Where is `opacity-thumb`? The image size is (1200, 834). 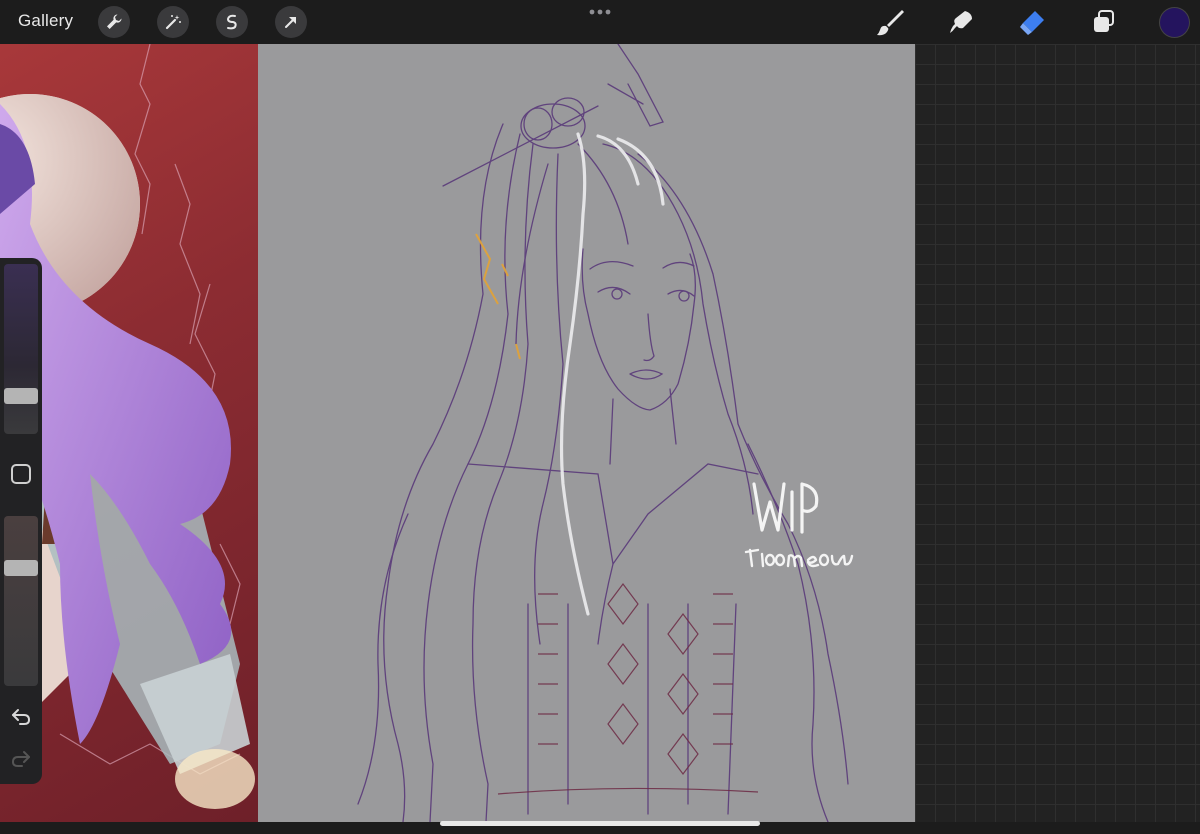 opacity-thumb is located at coordinates (21, 568).